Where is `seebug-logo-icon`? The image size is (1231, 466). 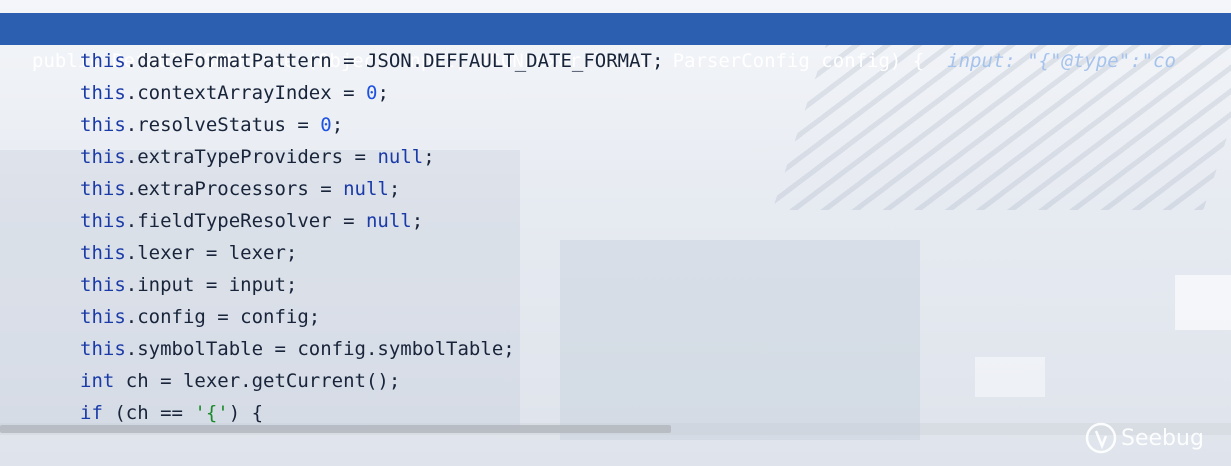 seebug-logo-icon is located at coordinates (1101, 438).